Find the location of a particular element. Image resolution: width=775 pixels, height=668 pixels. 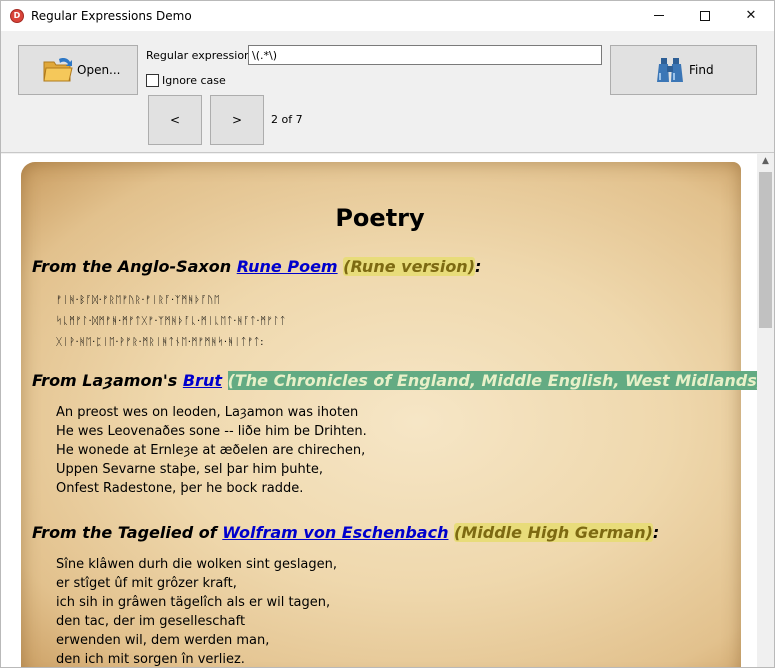

app-icon: D is located at coordinates (17, 16).